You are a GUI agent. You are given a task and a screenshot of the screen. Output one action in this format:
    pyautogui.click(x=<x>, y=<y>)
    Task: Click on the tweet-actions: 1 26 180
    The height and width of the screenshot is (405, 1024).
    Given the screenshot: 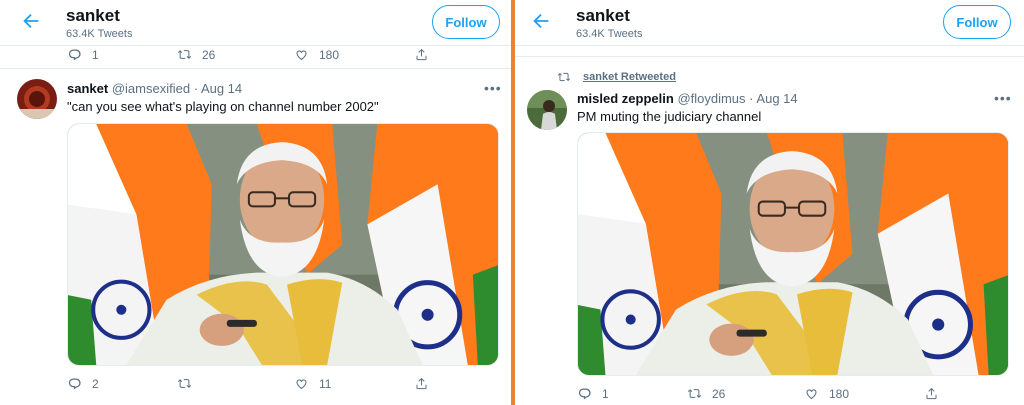 What is the action you would take?
    pyautogui.click(x=758, y=393)
    